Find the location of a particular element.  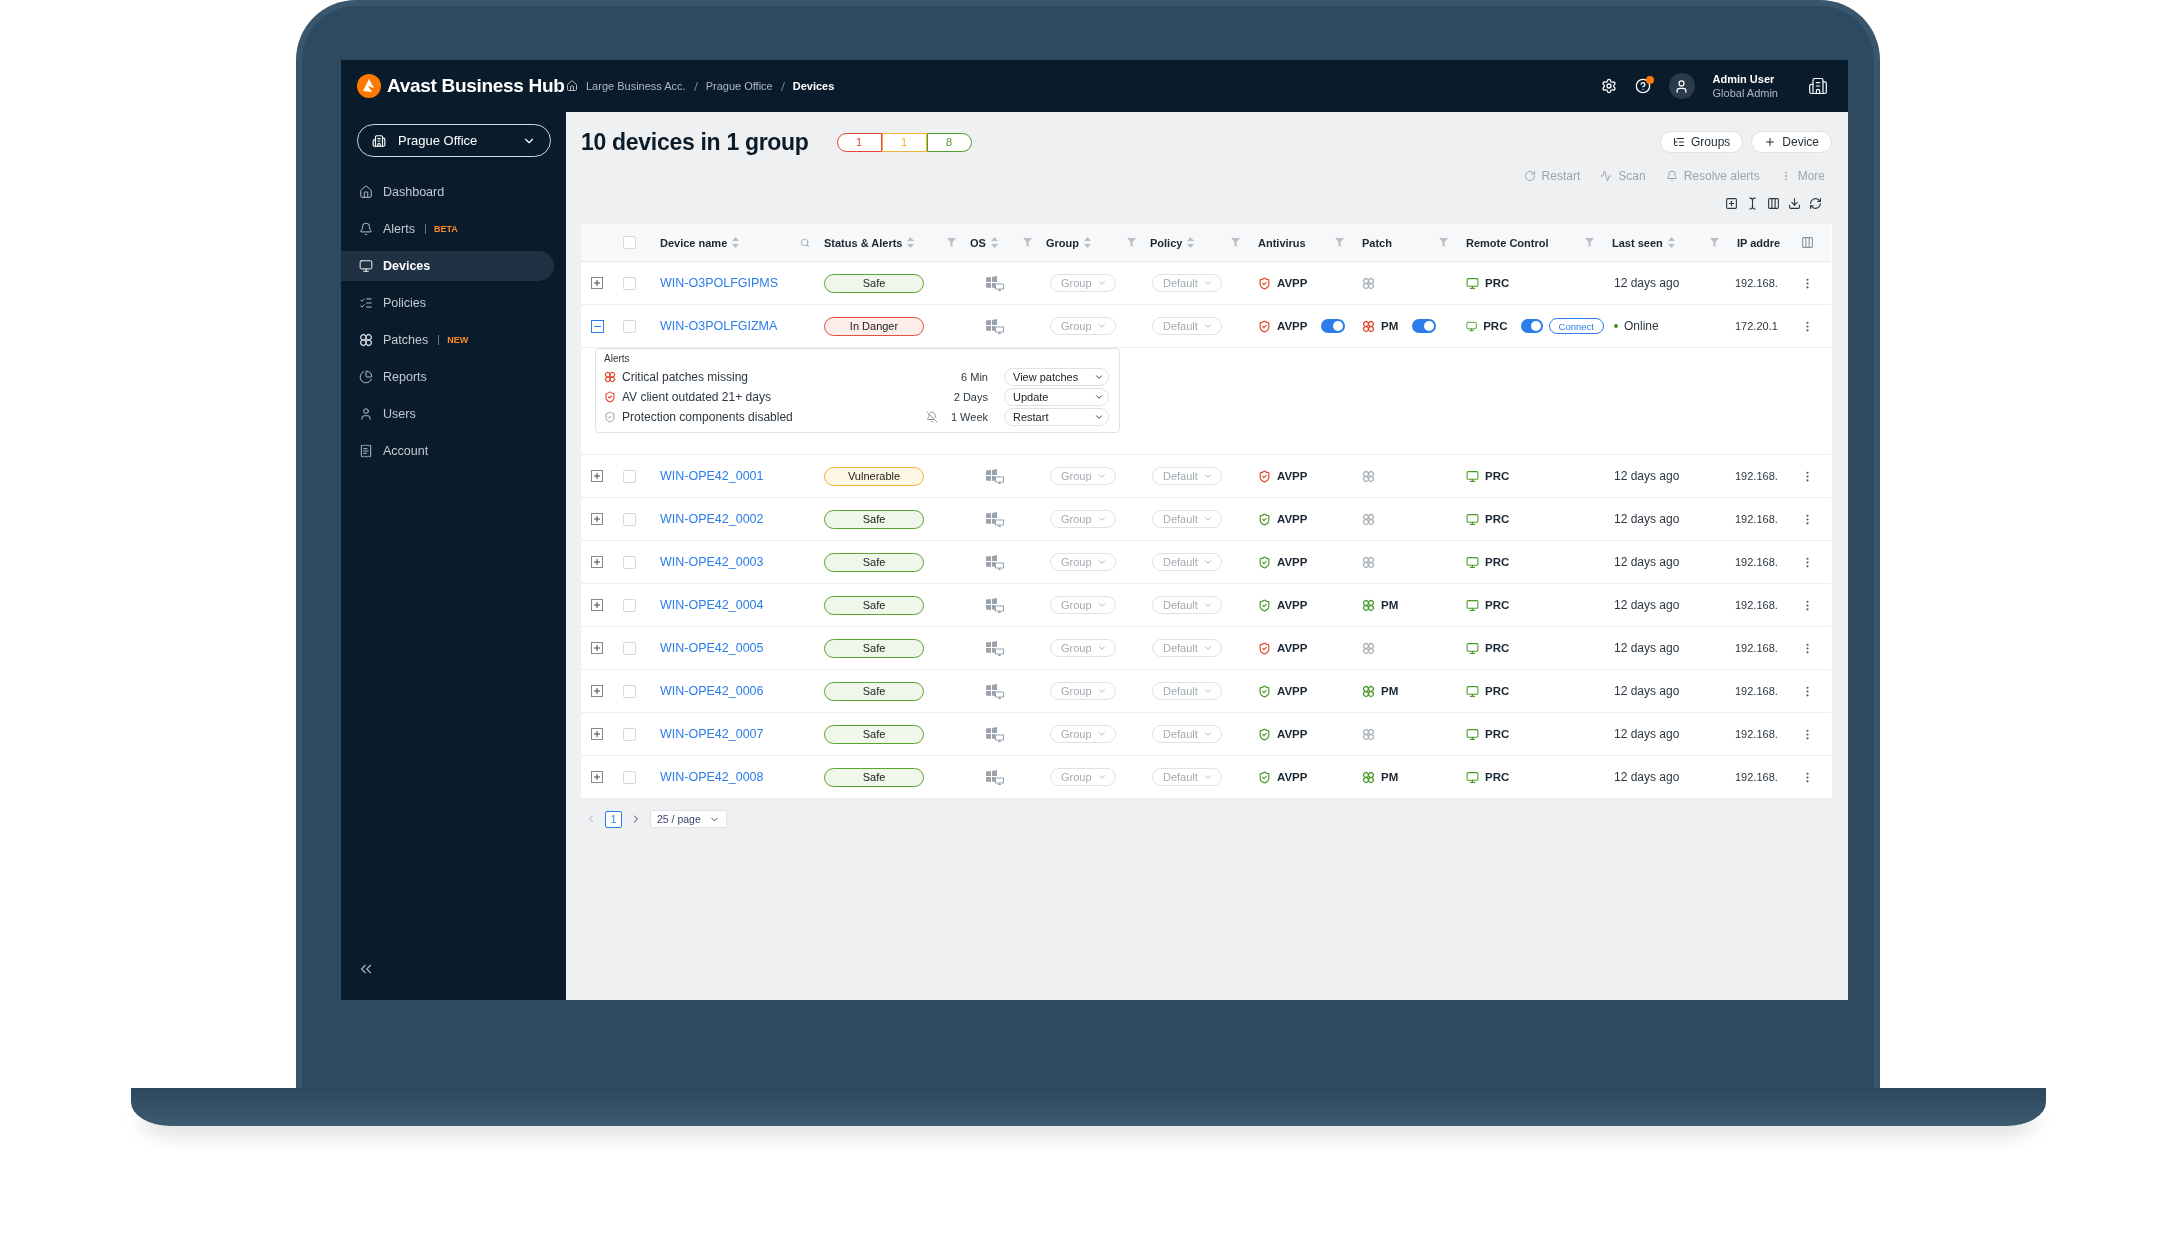

patch-toggle is located at coordinates (1424, 326).